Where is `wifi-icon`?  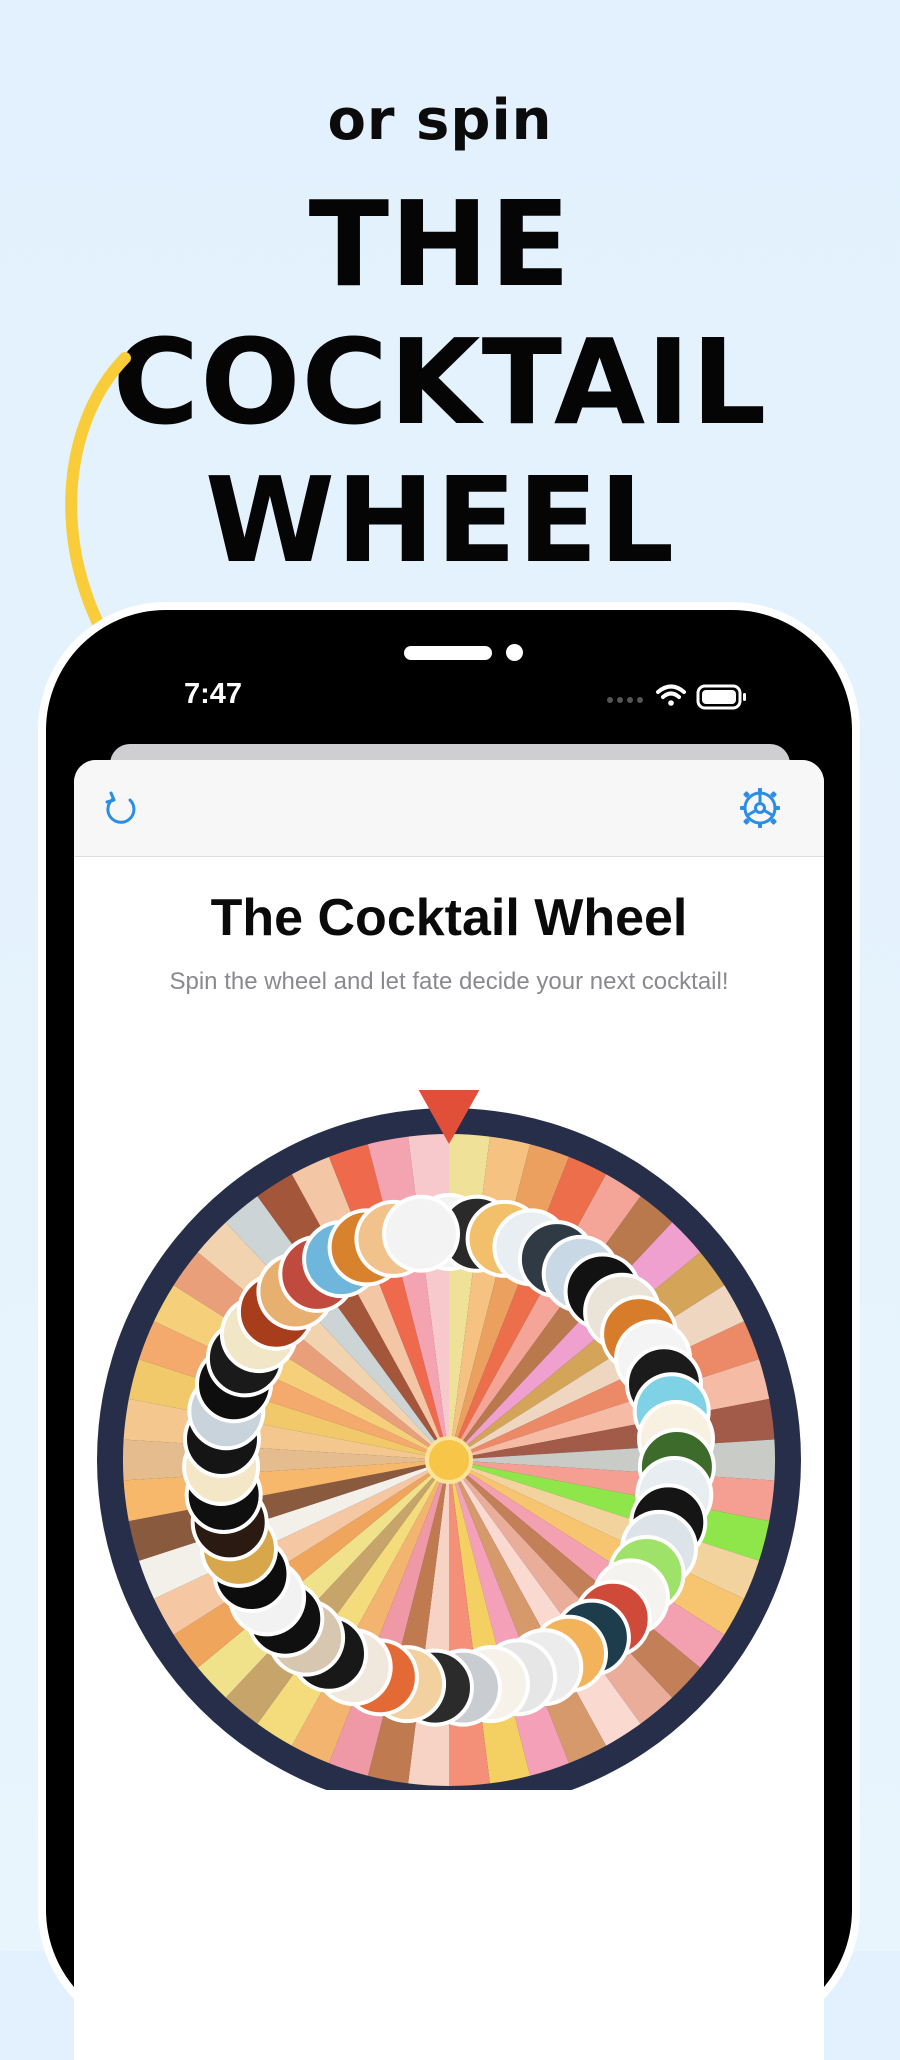
wifi-icon is located at coordinates (671, 695).